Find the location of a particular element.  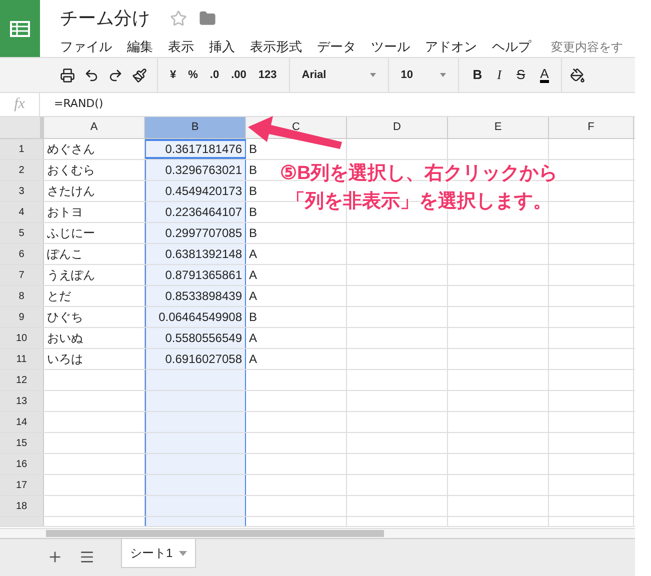

undo-icon is located at coordinates (91, 75).